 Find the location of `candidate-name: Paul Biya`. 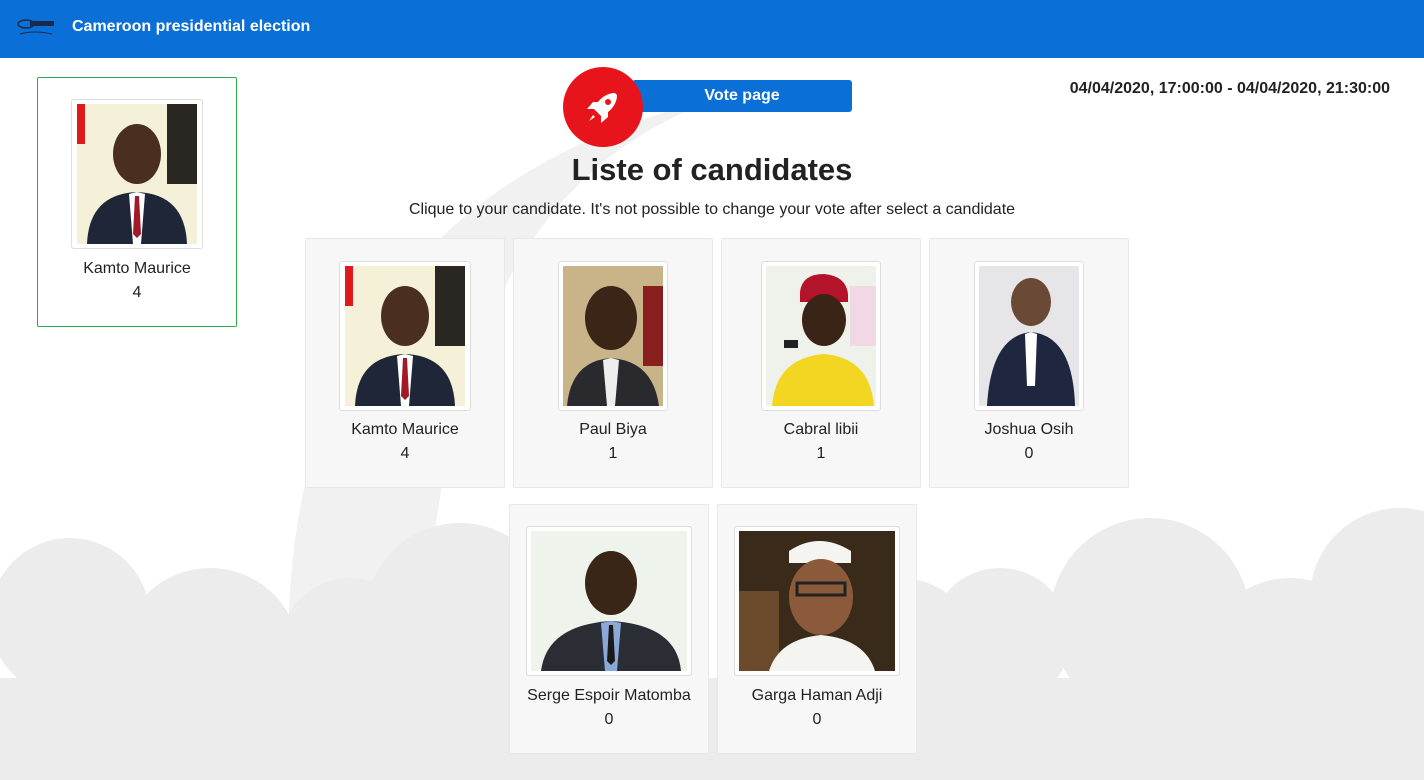

candidate-name: Paul Biya is located at coordinates (613, 429).